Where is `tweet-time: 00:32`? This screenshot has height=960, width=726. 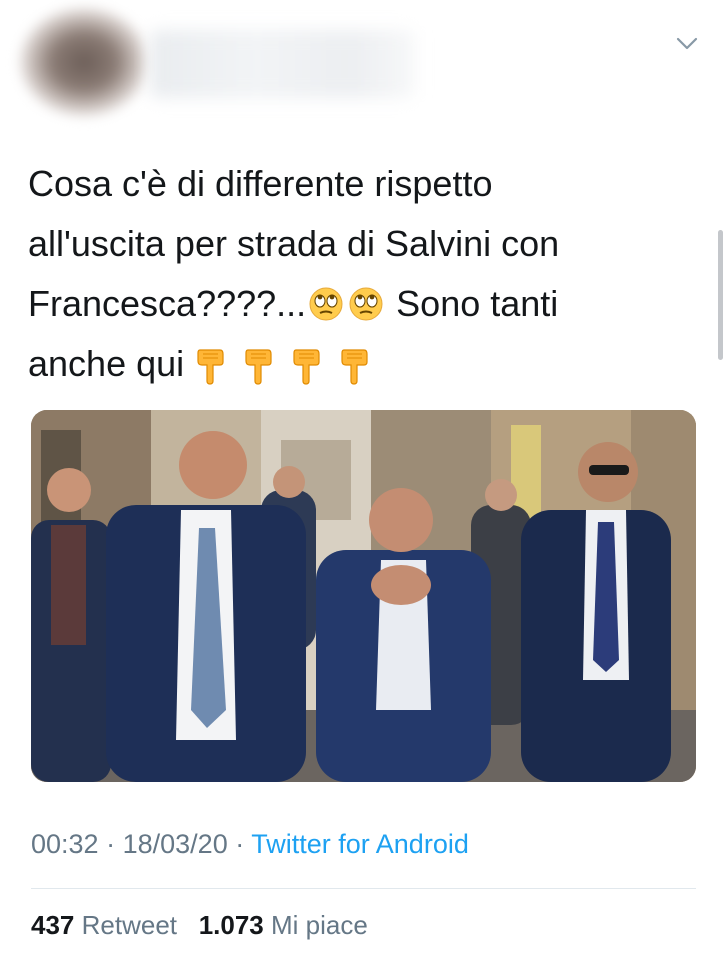 tweet-time: 00:32 is located at coordinates (65, 844).